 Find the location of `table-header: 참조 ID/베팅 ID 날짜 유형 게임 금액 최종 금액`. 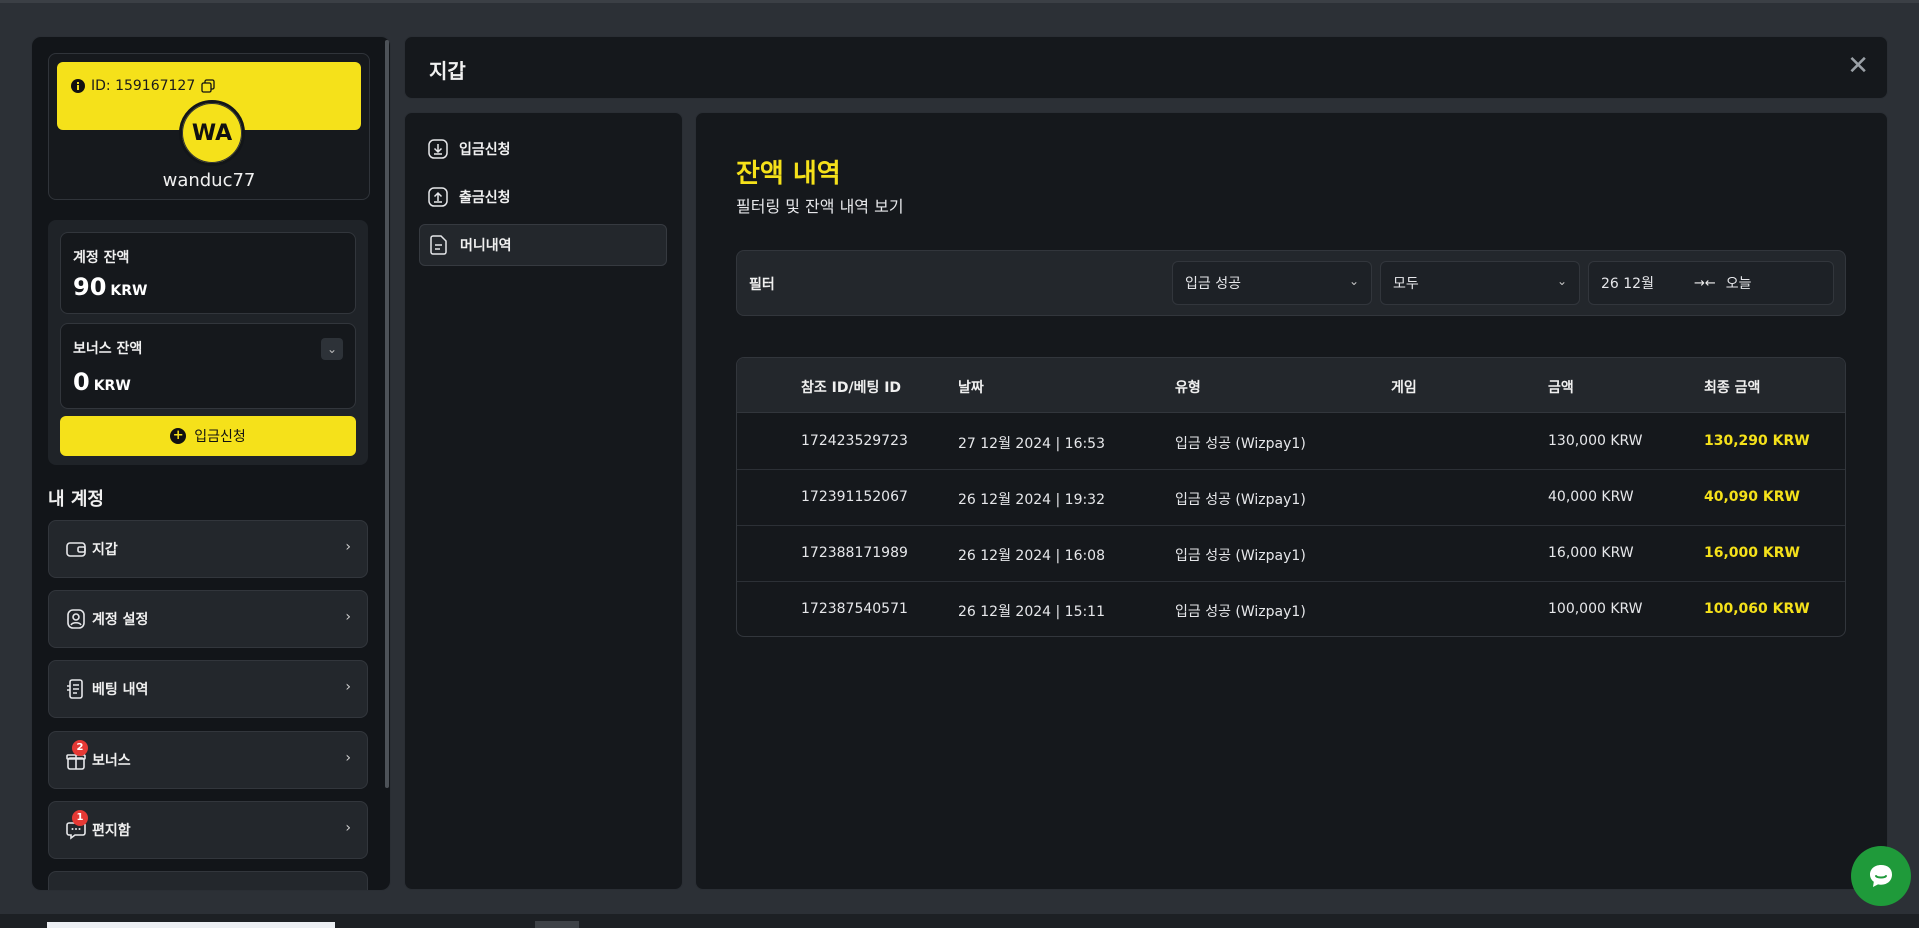

table-header: 참조 ID/베팅 ID 날짜 유형 게임 금액 최종 금액 is located at coordinates (1291, 385).